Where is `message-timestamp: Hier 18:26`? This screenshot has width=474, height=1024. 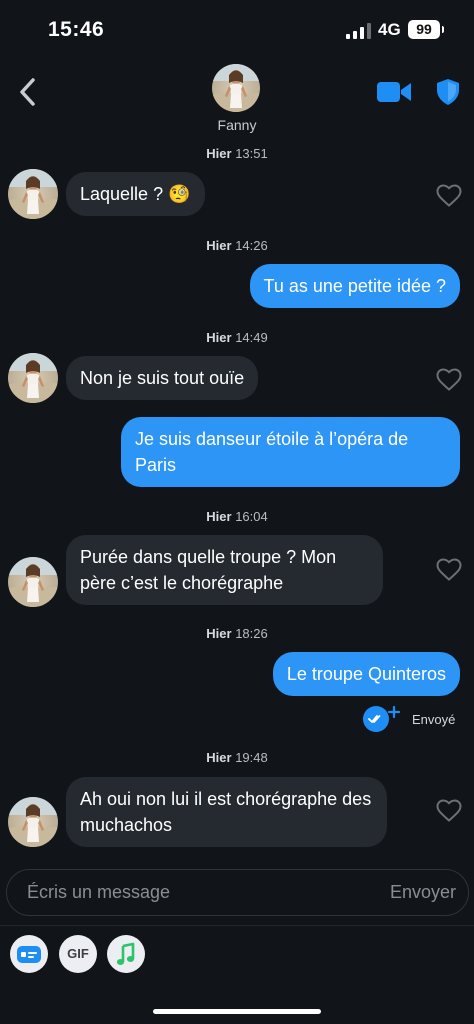 message-timestamp: Hier 18:26 is located at coordinates (237, 633).